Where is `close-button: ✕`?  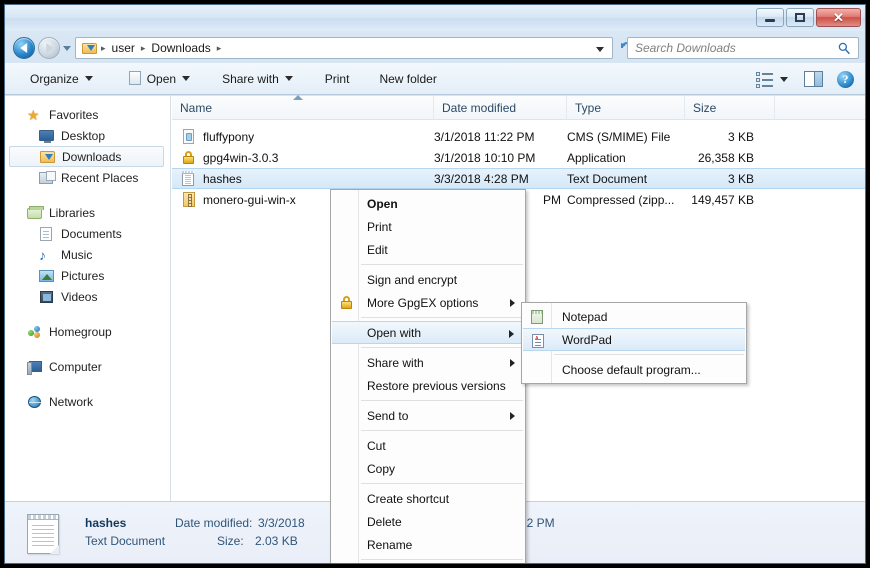 close-button: ✕ is located at coordinates (838, 17).